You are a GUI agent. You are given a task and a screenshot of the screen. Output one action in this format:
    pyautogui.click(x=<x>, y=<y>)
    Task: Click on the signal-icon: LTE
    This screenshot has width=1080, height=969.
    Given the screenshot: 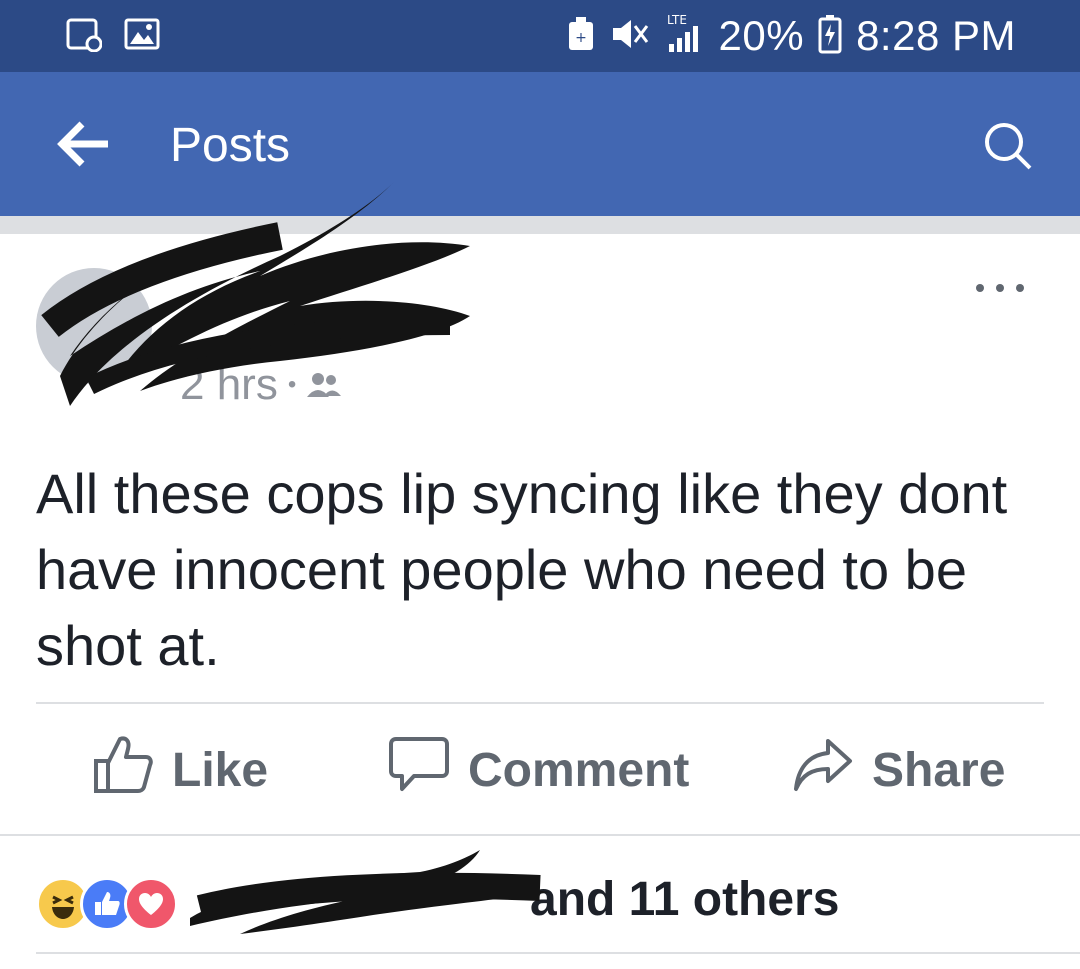 What is the action you would take?
    pyautogui.click(x=684, y=36)
    